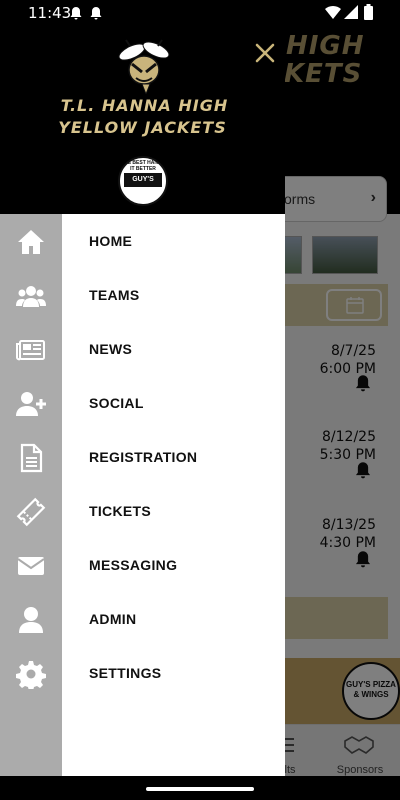 Image resolution: width=400 pixels, height=800 pixels. Describe the element at coordinates (31, 404) in the screenshot. I see `user-plus-icon` at that location.